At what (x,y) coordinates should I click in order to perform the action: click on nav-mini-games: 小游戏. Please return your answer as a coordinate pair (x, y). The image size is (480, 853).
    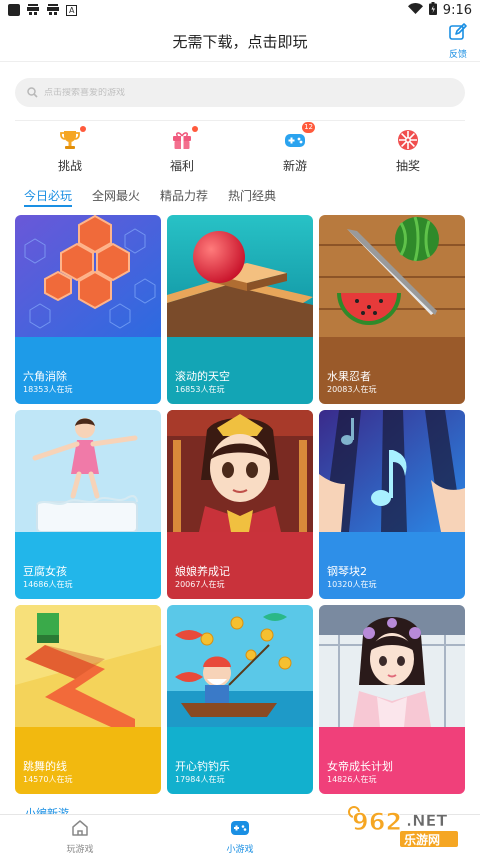
    Looking at the image, I should click on (240, 836).